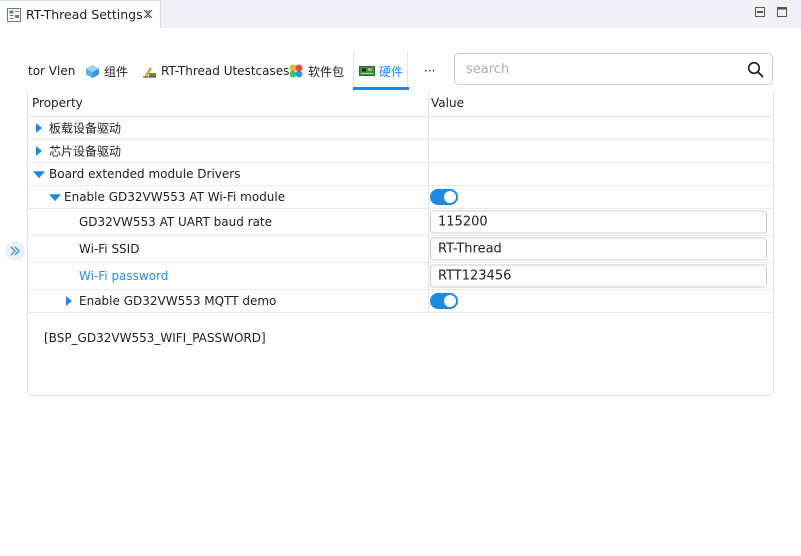 Image resolution: width=801 pixels, height=556 pixels. I want to click on more-icon: ···, so click(430, 71).